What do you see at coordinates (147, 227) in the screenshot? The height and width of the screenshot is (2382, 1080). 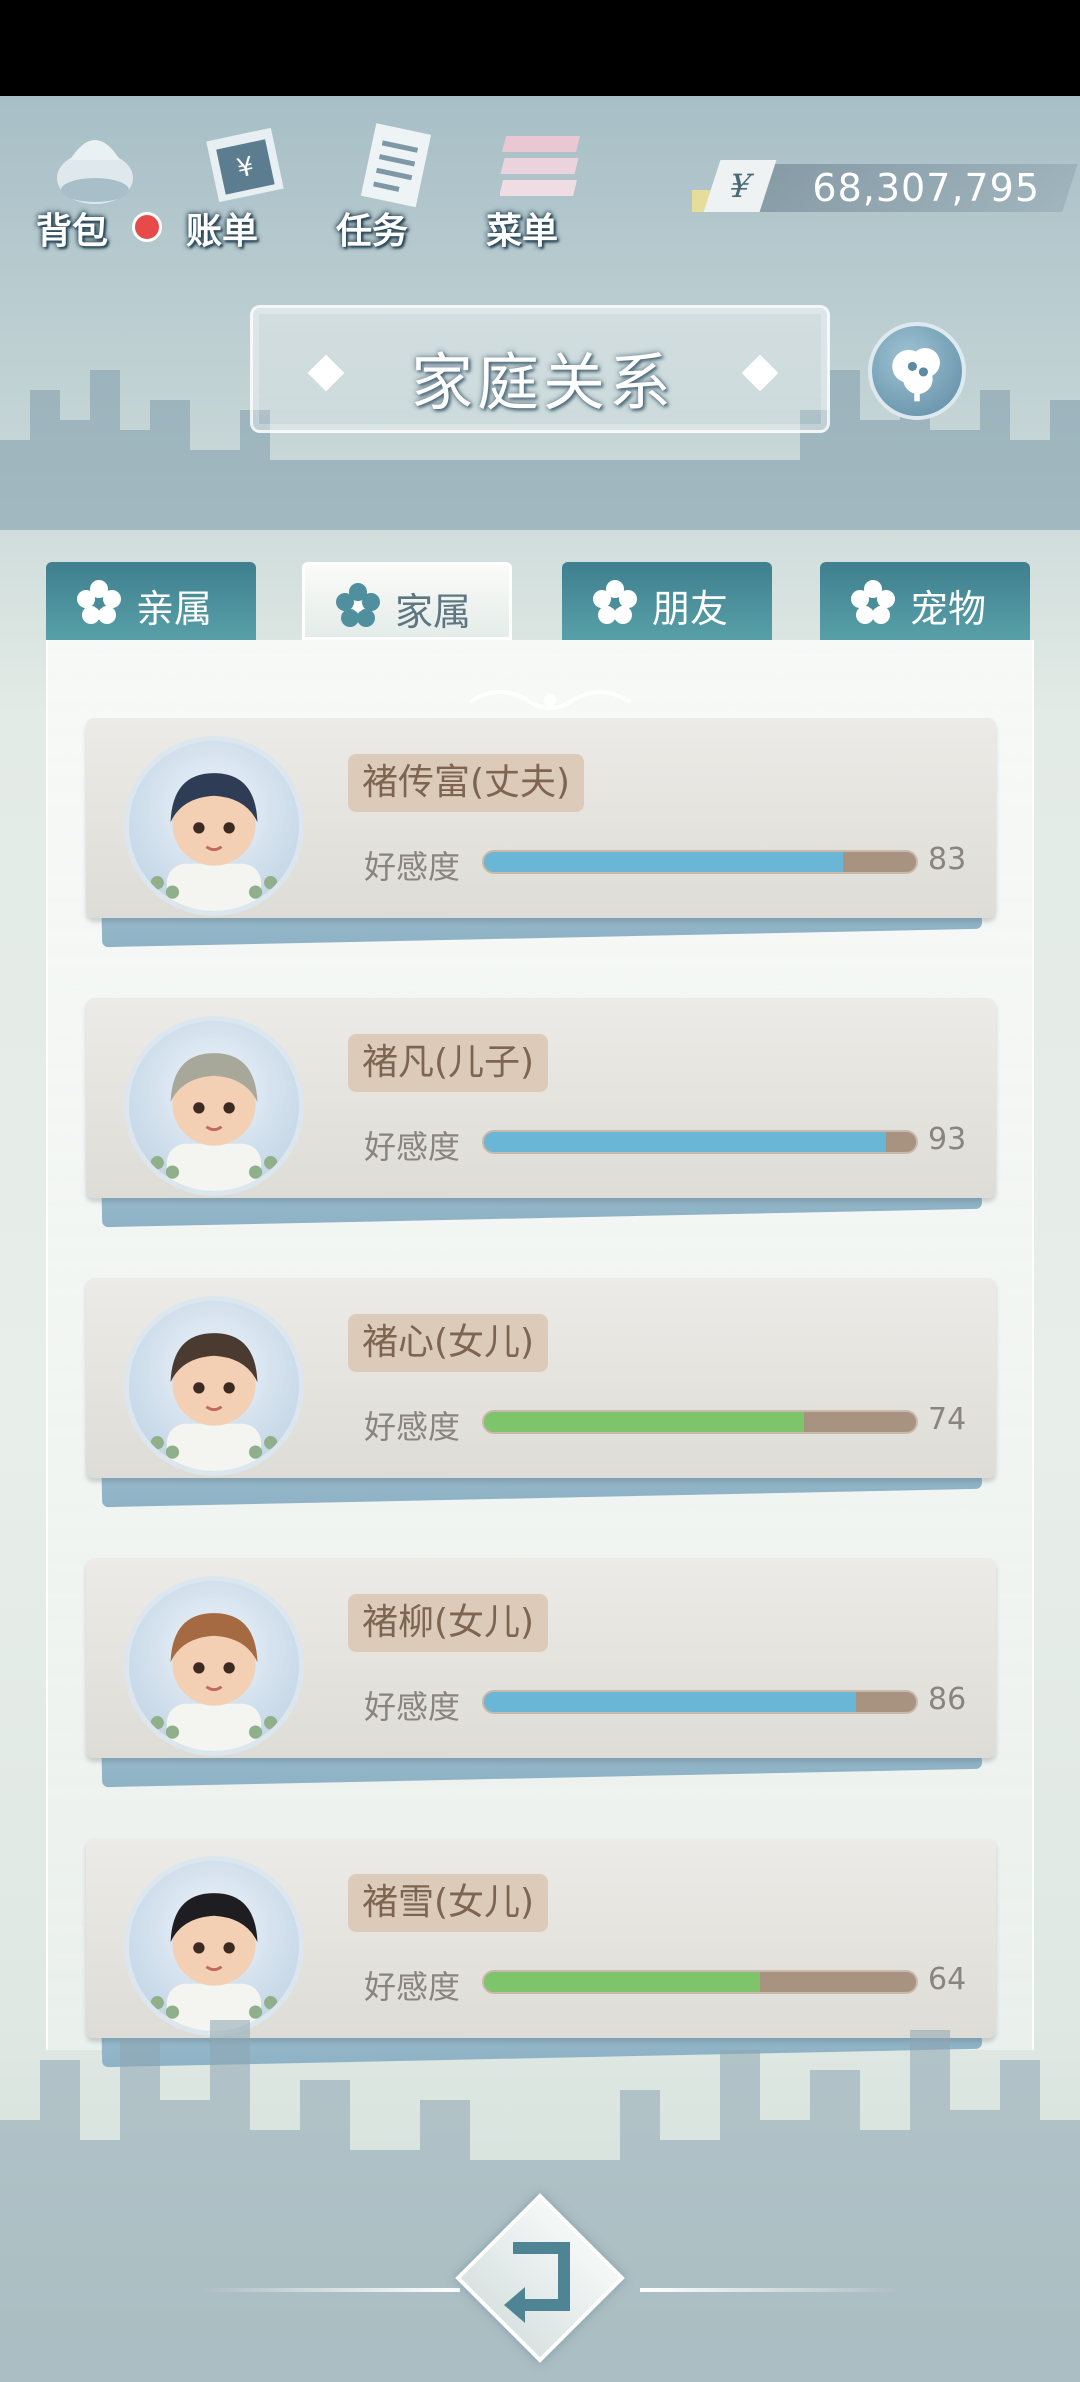 I see `notification-badge` at bounding box center [147, 227].